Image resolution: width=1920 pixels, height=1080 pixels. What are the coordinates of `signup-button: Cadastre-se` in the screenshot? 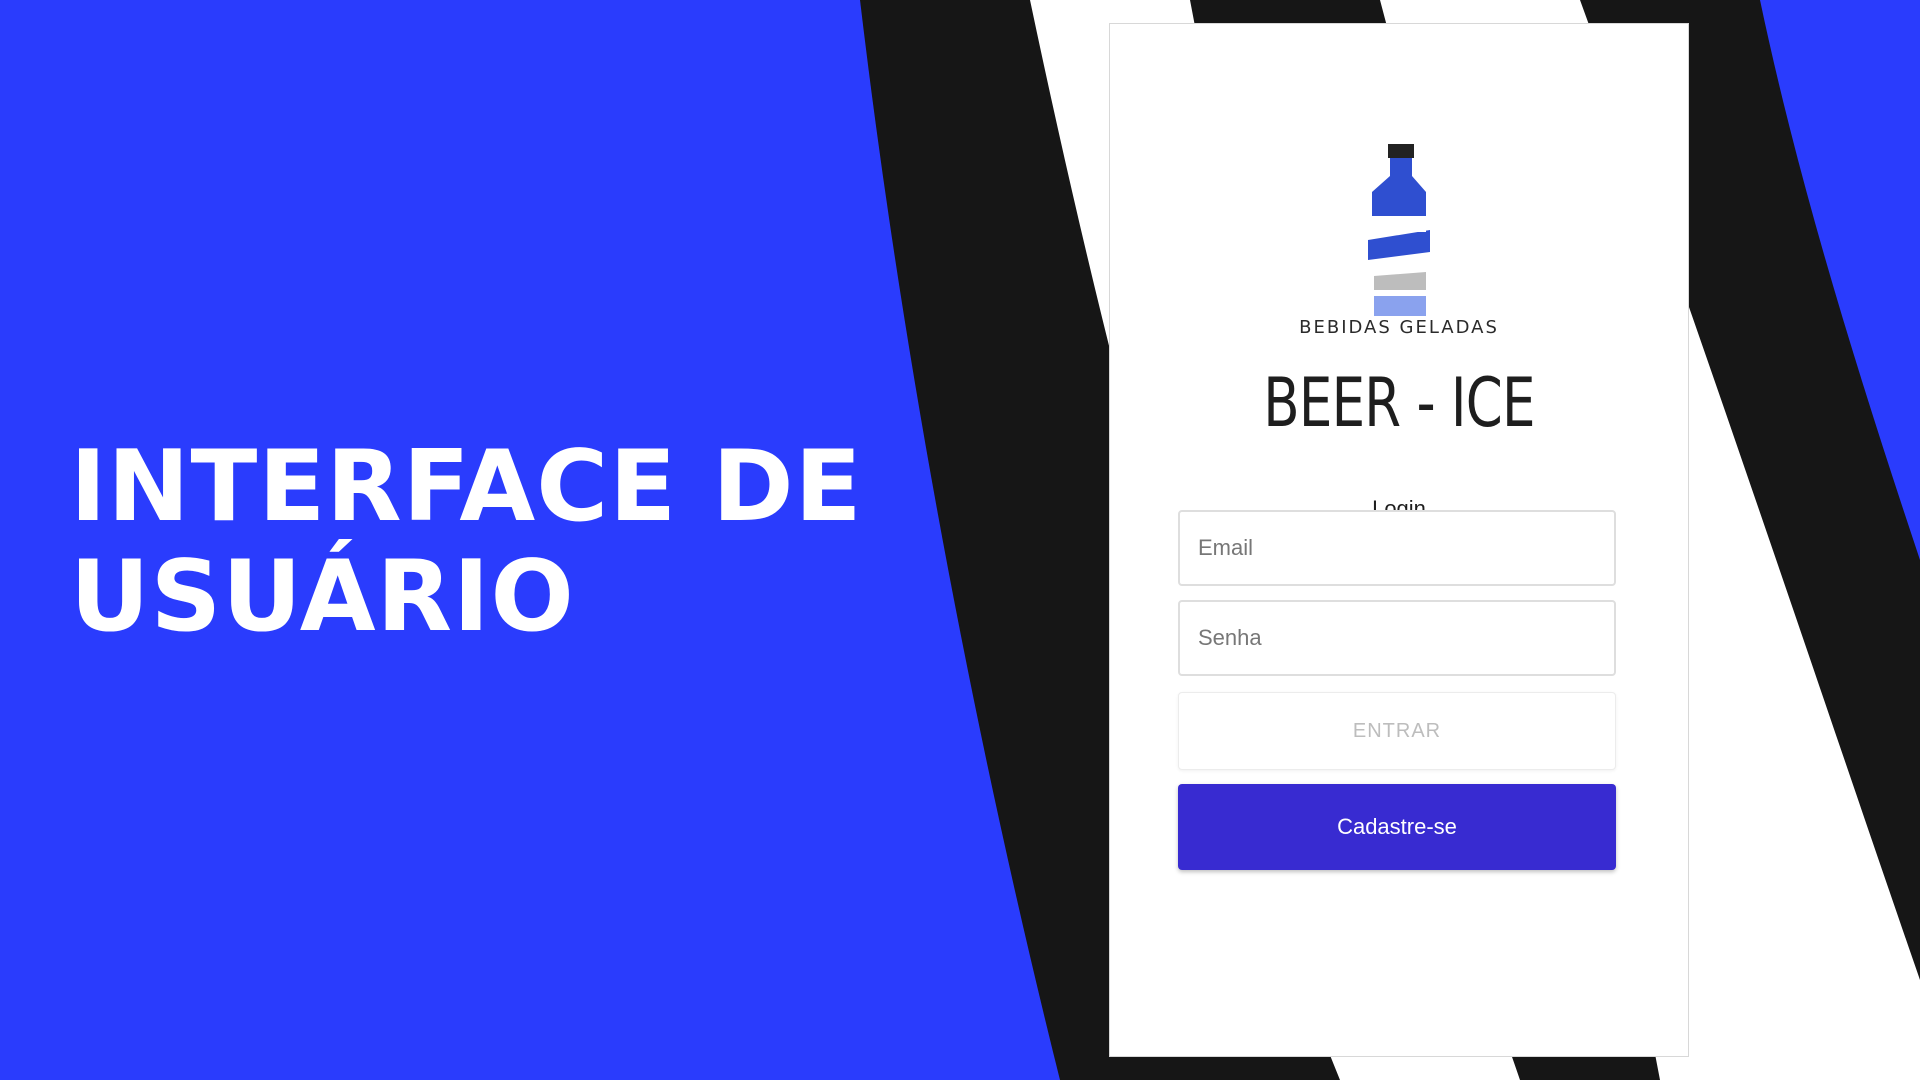 It's located at (1397, 827).